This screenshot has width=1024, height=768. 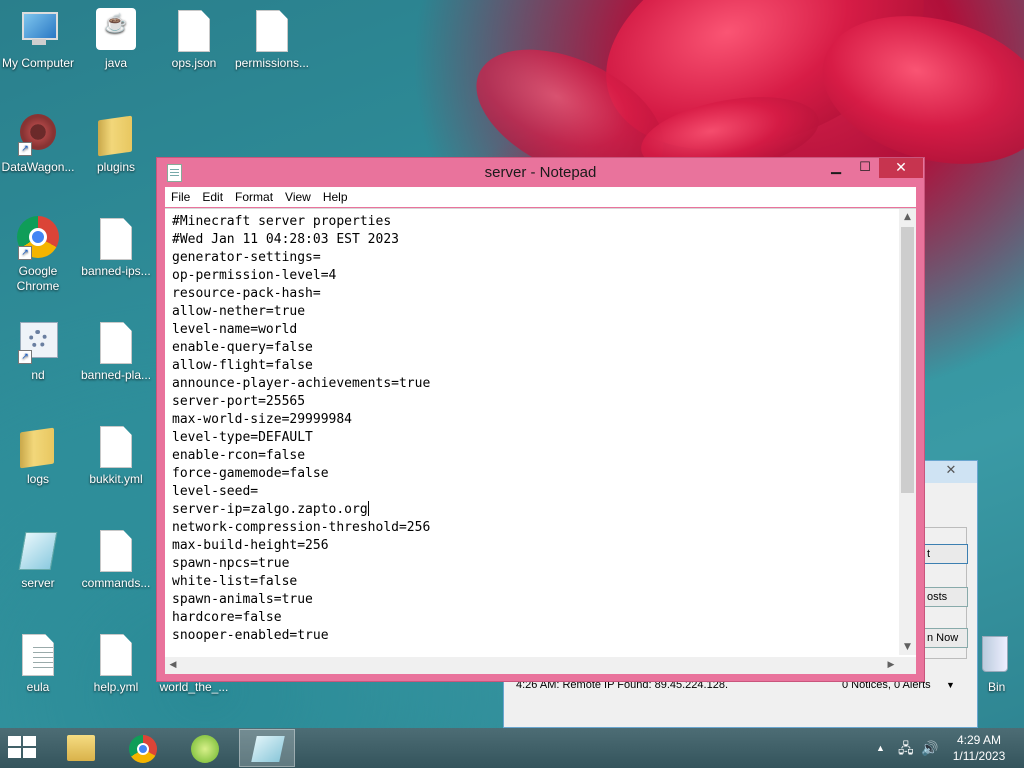 I want to click on taskbar-notepad, so click(x=267, y=748).